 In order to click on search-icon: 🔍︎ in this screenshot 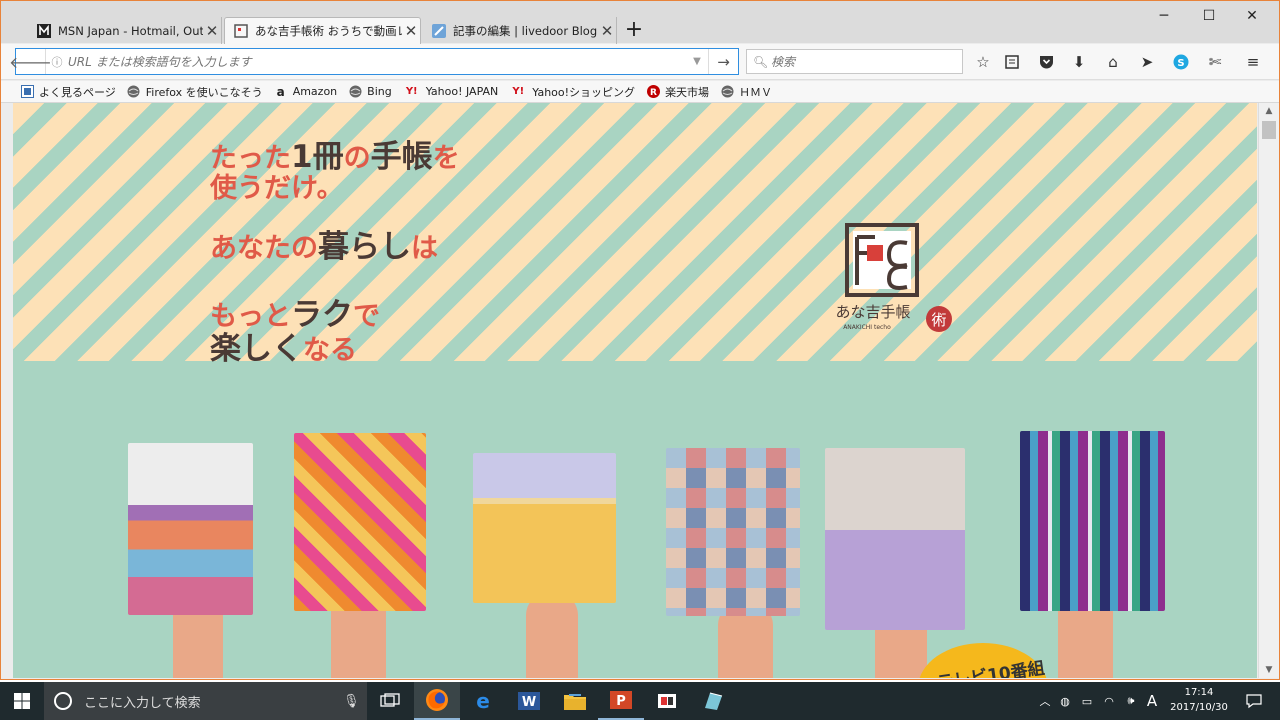, I will do `click(761, 61)`.